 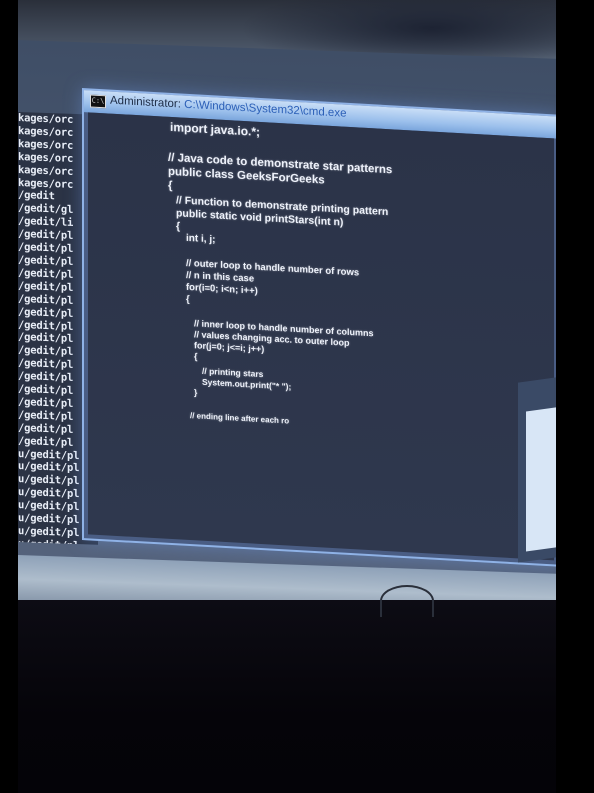 I want to click on left-black-bar, so click(x=9, y=396).